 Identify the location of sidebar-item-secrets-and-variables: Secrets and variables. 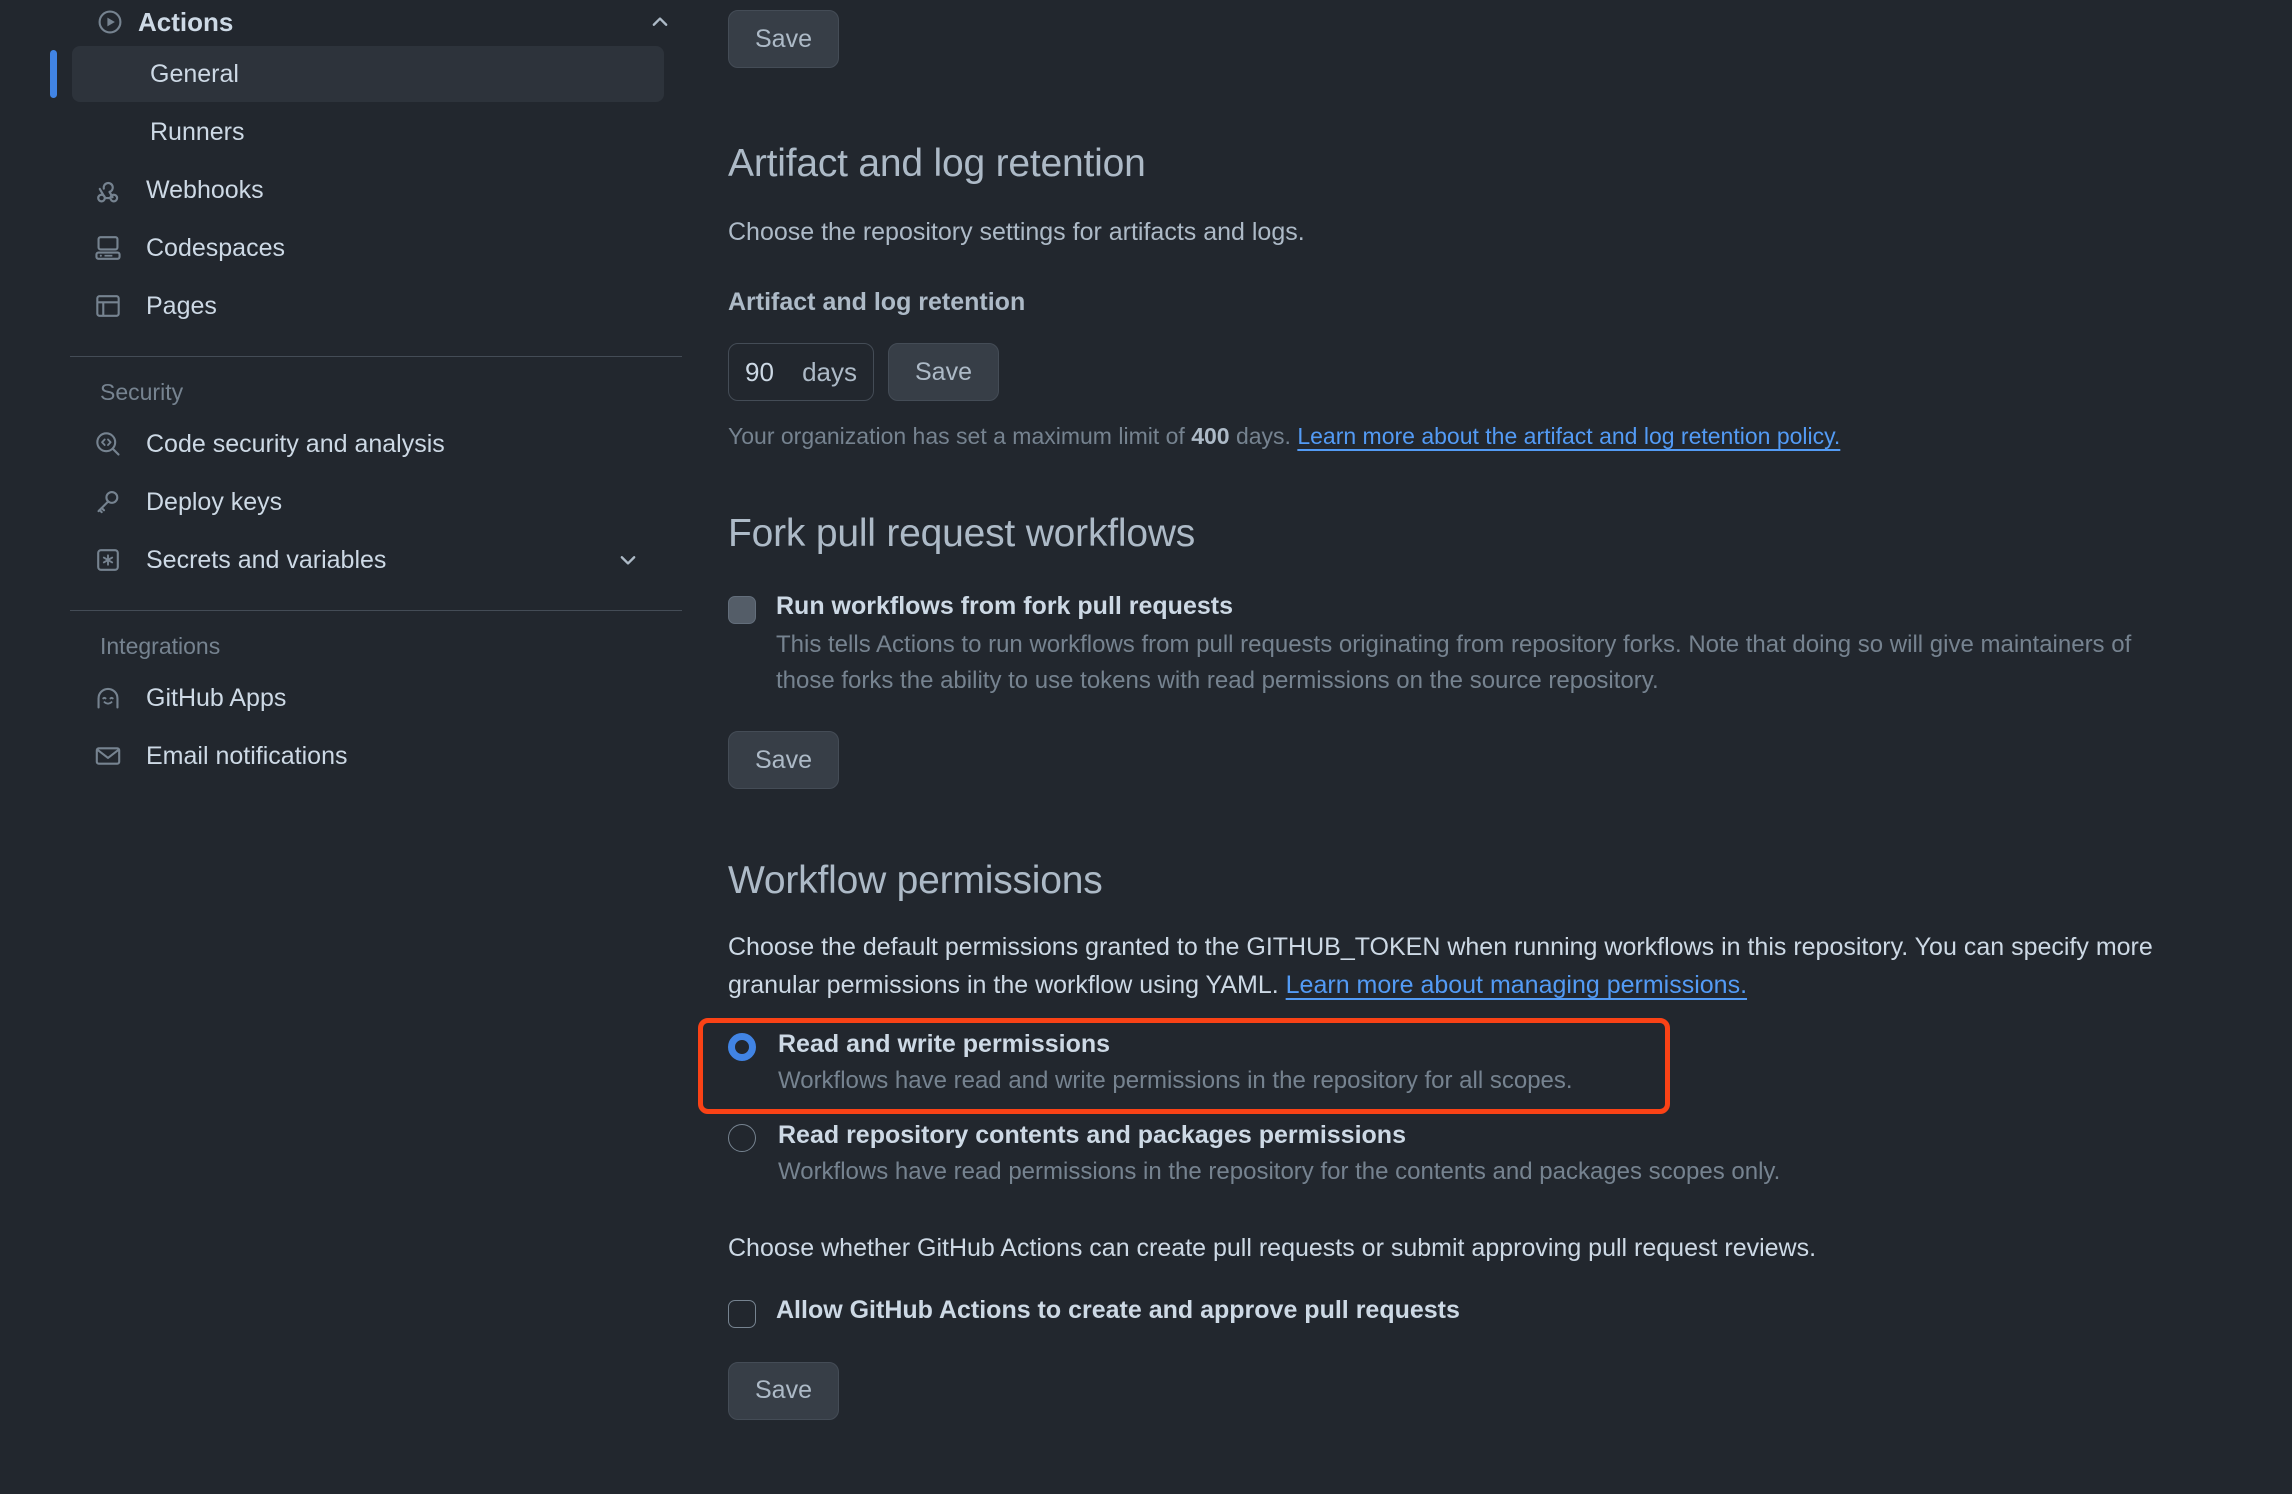
(368, 560).